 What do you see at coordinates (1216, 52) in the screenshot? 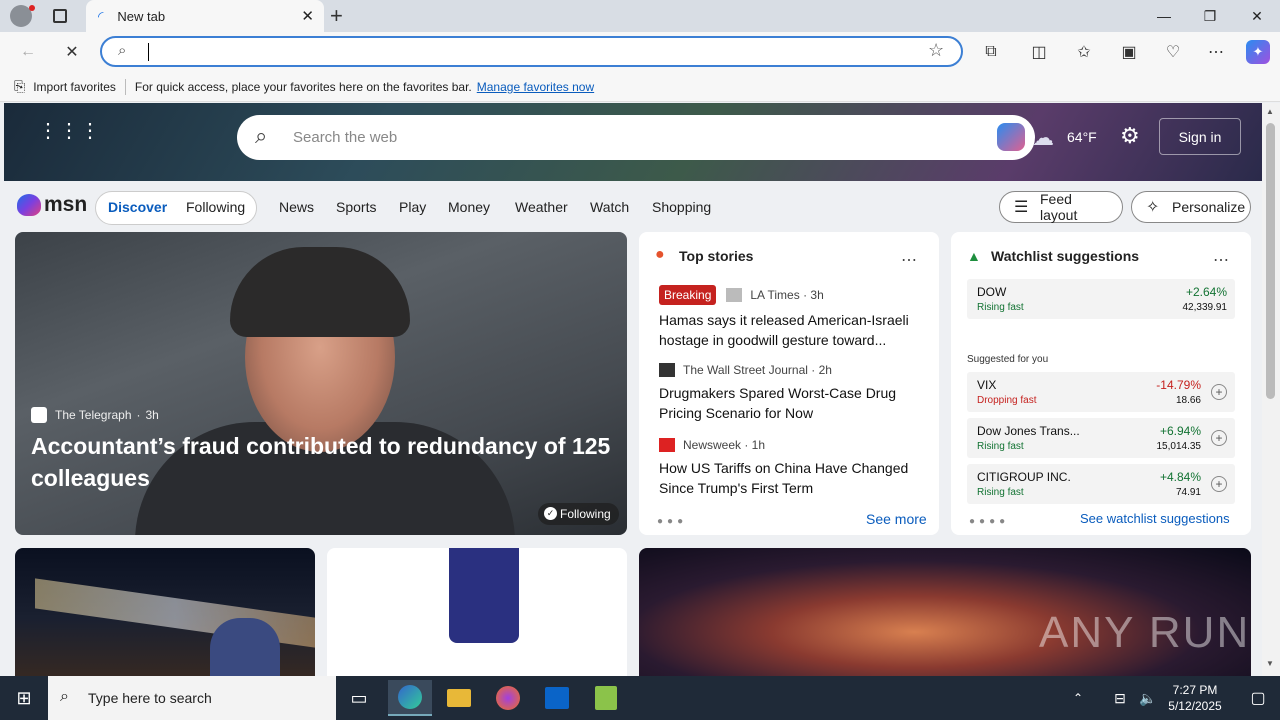
I see `more-icon: ⋯` at bounding box center [1216, 52].